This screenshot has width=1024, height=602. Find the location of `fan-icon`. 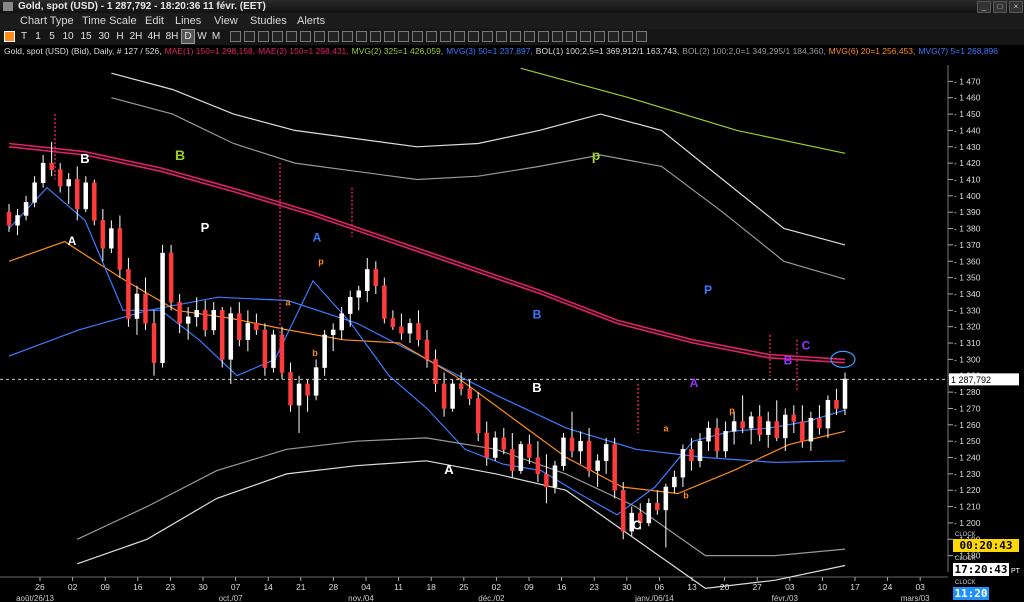

fan-icon is located at coordinates (473, 36).